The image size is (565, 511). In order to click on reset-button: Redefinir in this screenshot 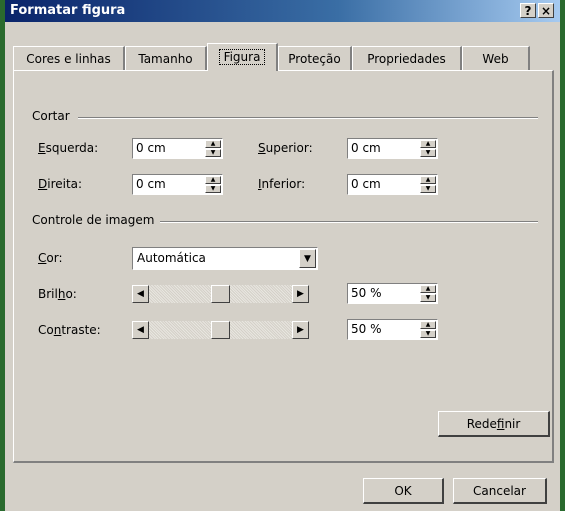, I will do `click(494, 424)`.